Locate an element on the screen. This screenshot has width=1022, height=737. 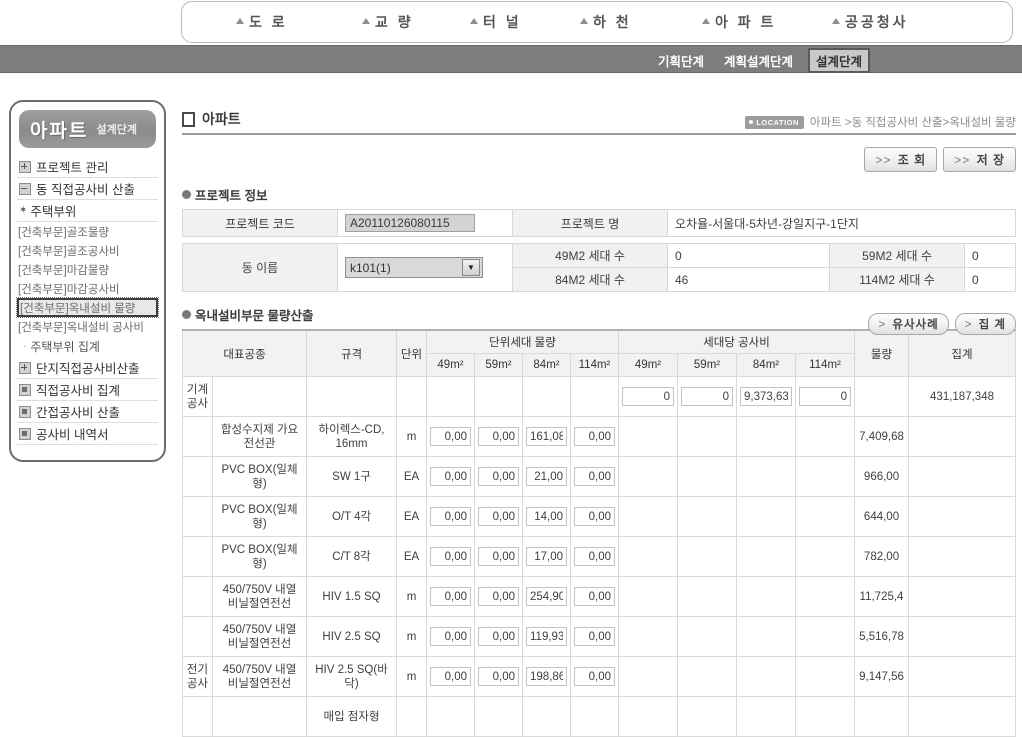
spec-cell: SW 1구 is located at coordinates (352, 476).